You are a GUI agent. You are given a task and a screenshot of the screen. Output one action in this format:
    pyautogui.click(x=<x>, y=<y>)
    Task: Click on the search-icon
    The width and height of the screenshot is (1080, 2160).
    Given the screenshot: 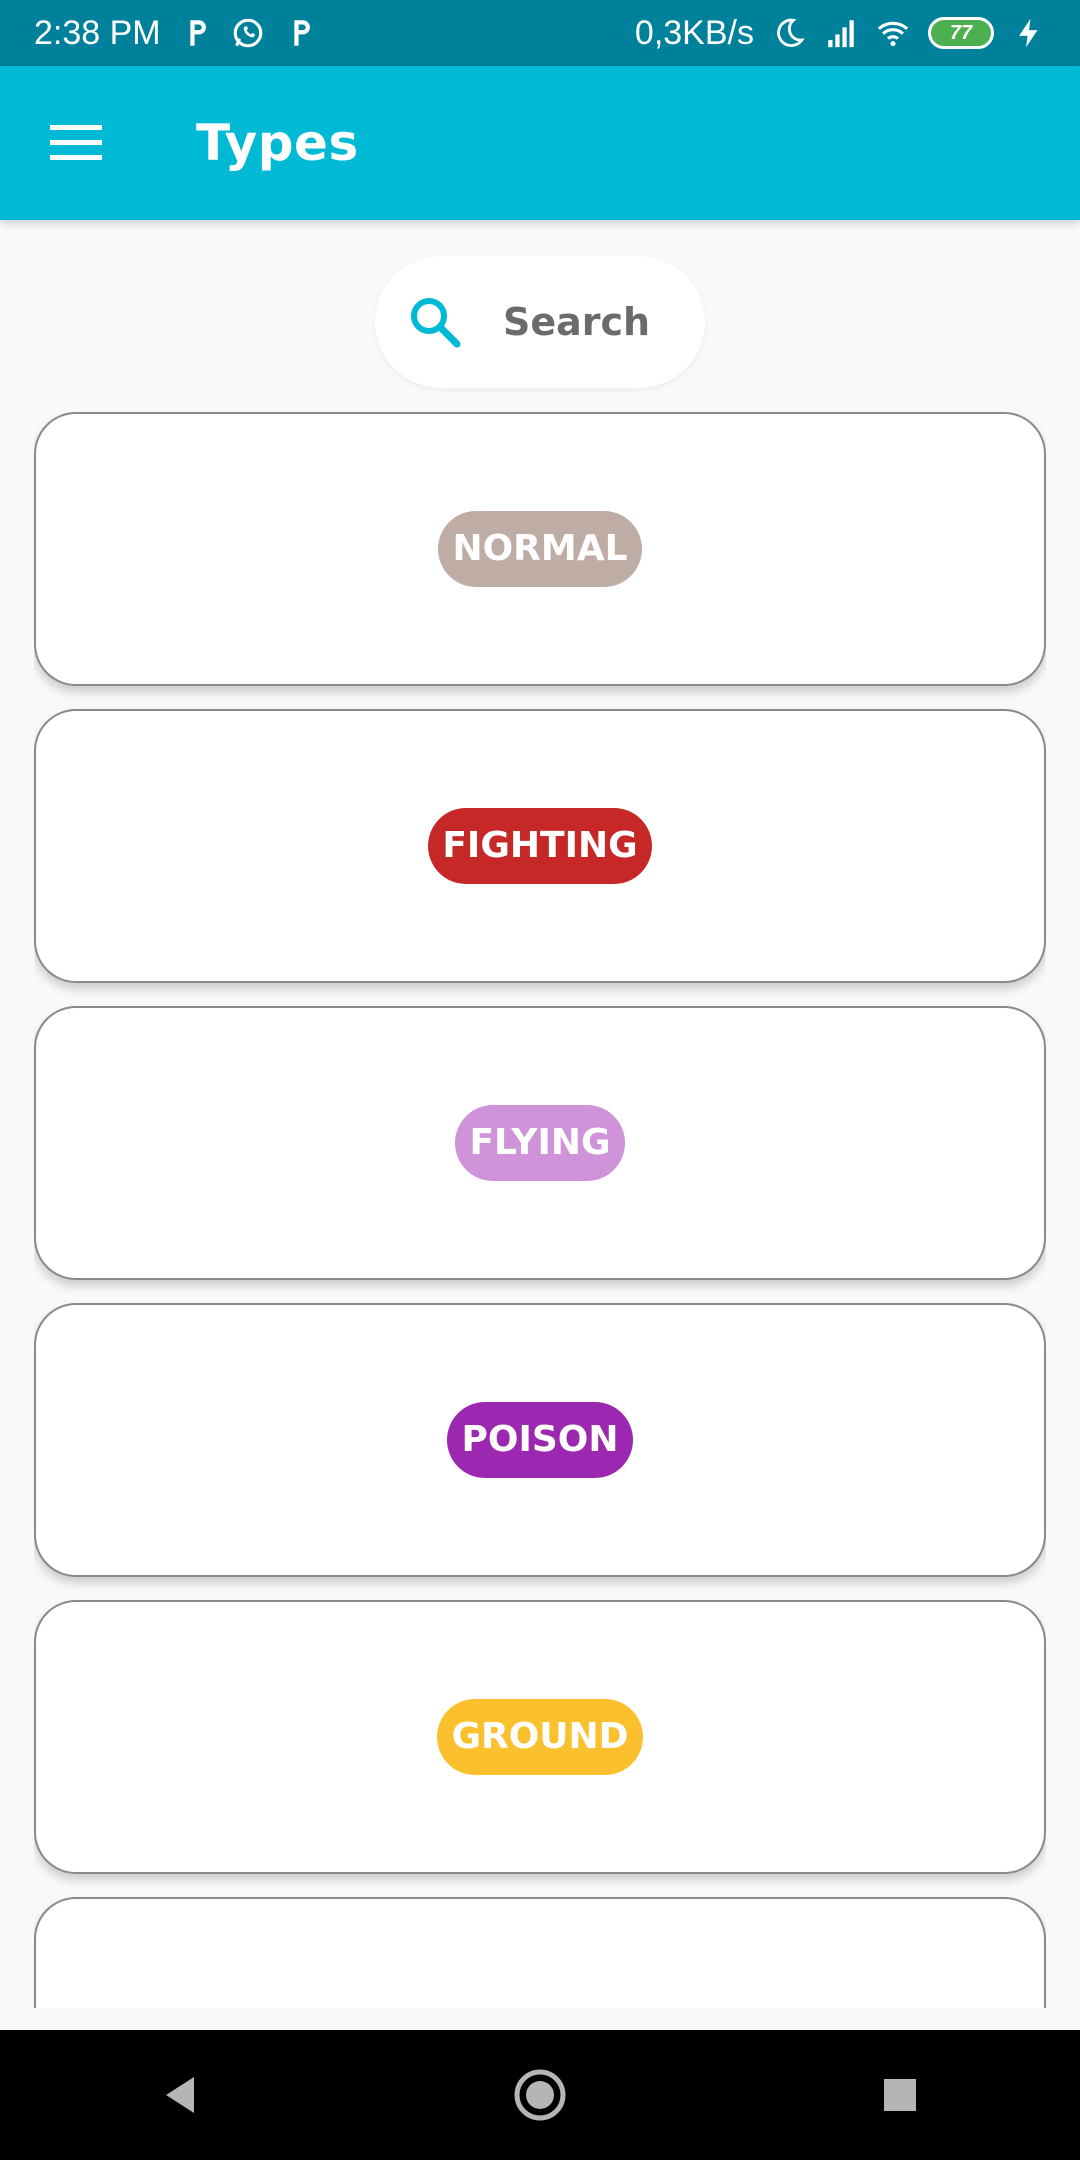 What is the action you would take?
    pyautogui.click(x=435, y=322)
    